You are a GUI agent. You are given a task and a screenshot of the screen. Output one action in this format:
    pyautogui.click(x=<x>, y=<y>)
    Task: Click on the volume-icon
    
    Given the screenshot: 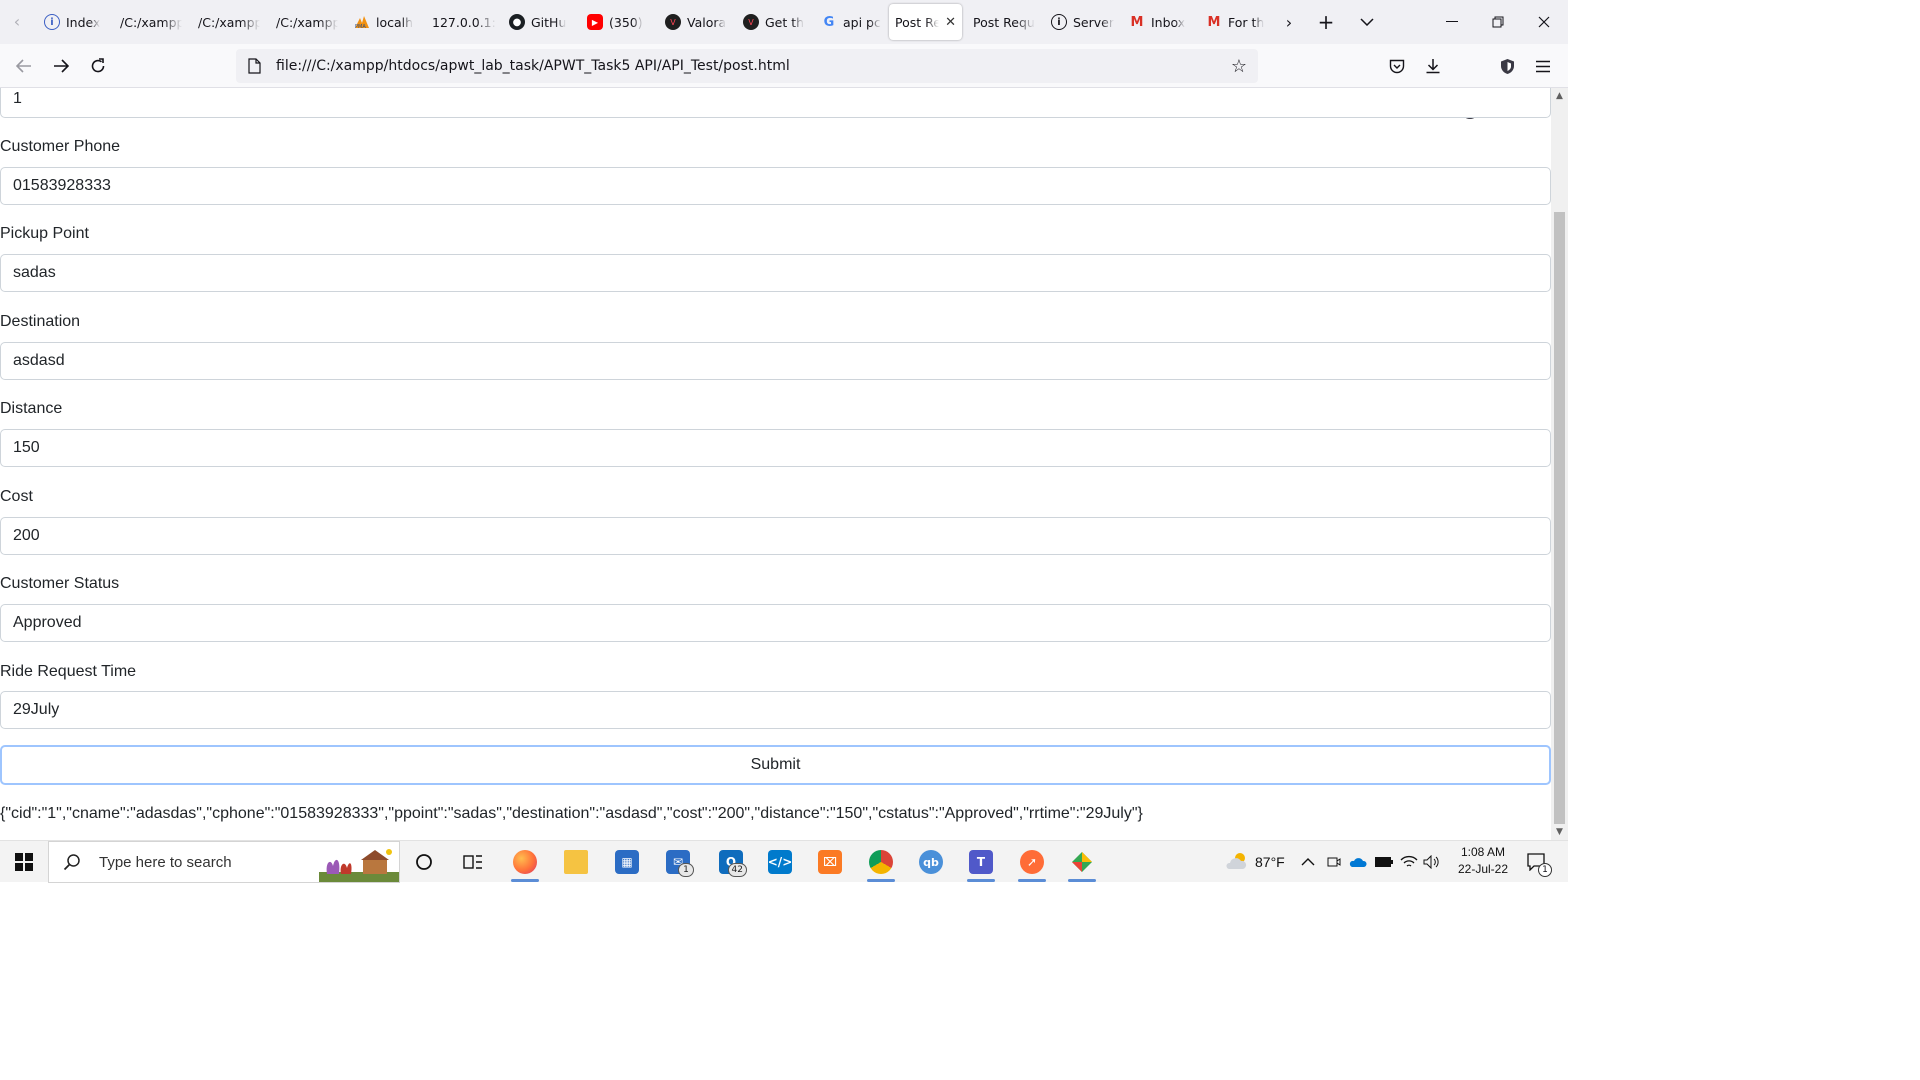 What is the action you would take?
    pyautogui.click(x=1432, y=862)
    